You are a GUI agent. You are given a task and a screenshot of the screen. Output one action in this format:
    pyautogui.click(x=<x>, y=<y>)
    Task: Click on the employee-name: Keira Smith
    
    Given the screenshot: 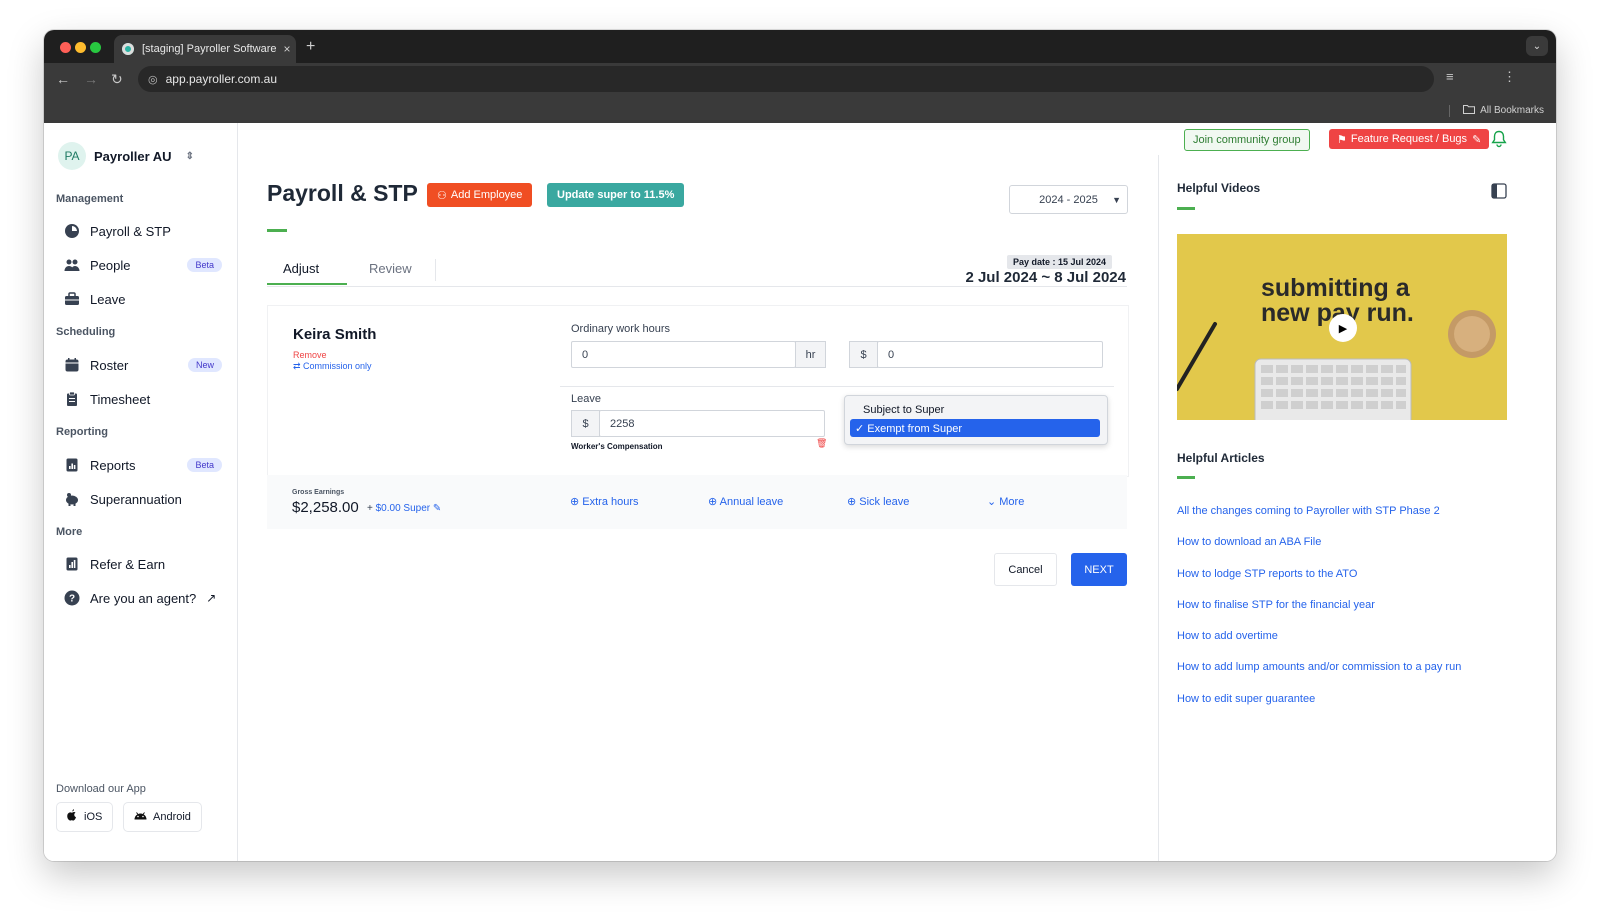 What is the action you would take?
    pyautogui.click(x=335, y=334)
    